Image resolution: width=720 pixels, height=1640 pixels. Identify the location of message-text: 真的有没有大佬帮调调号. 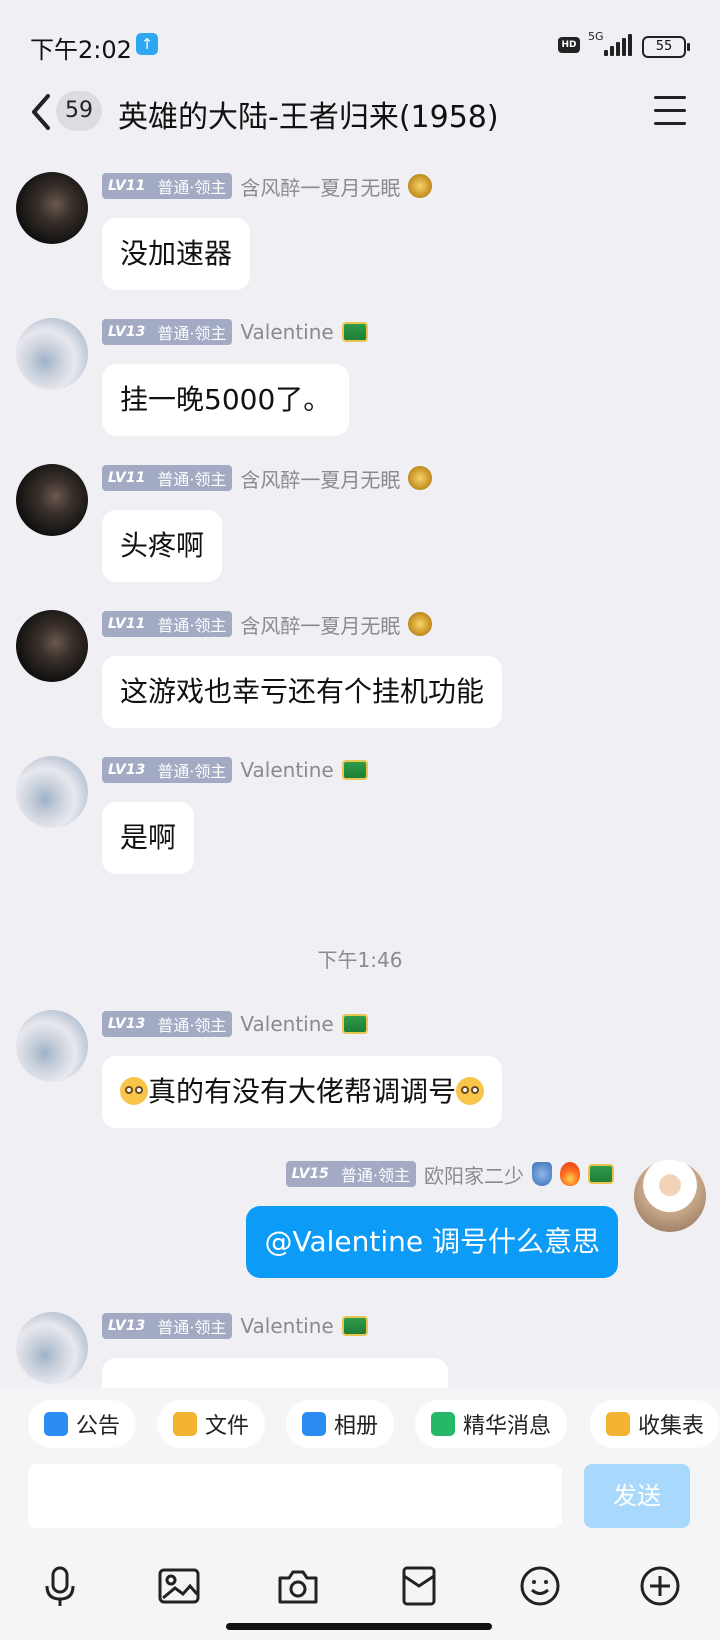
(302, 1091).